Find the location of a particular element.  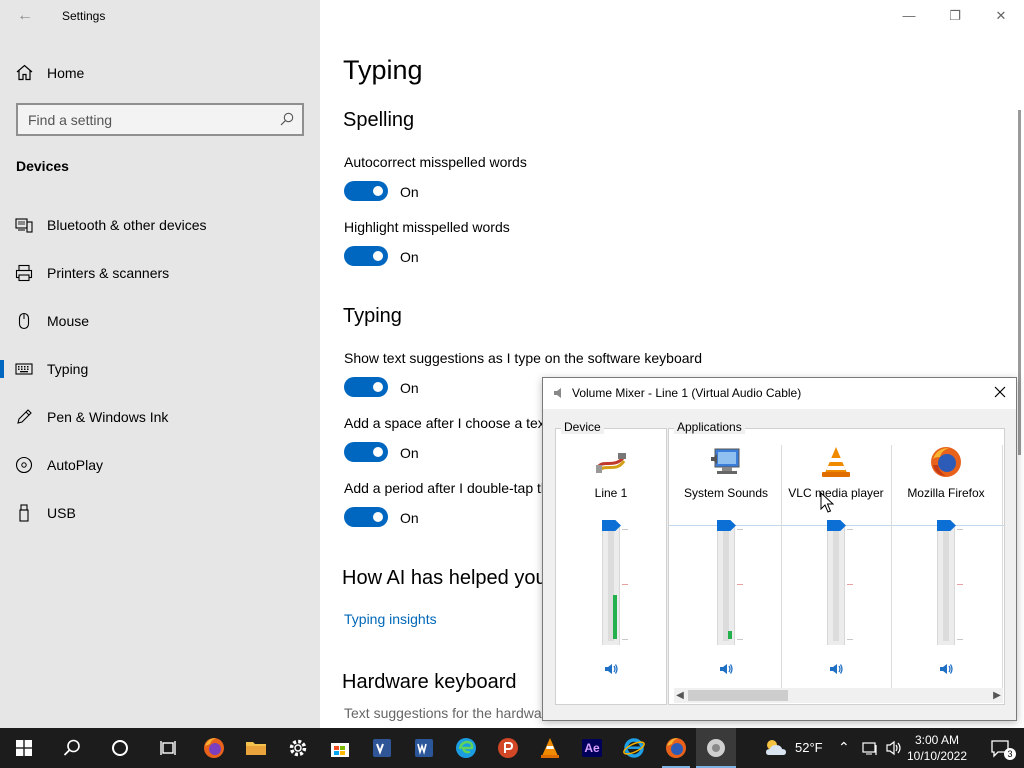

sidebar-item-bluetooth: Bluetooth & other devices is located at coordinates (160, 225).